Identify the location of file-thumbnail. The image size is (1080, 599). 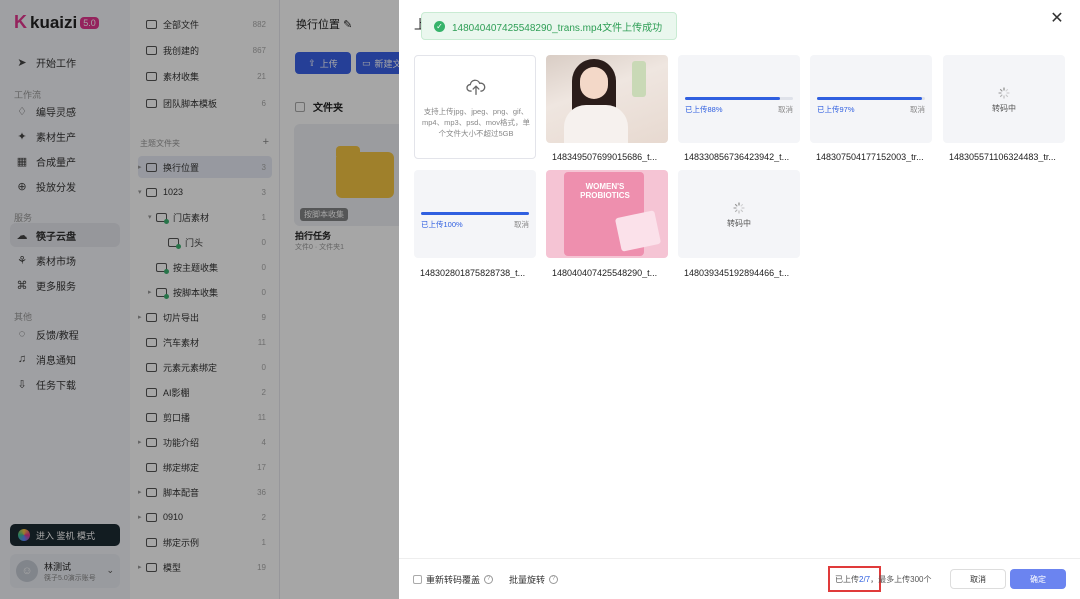
(607, 99).